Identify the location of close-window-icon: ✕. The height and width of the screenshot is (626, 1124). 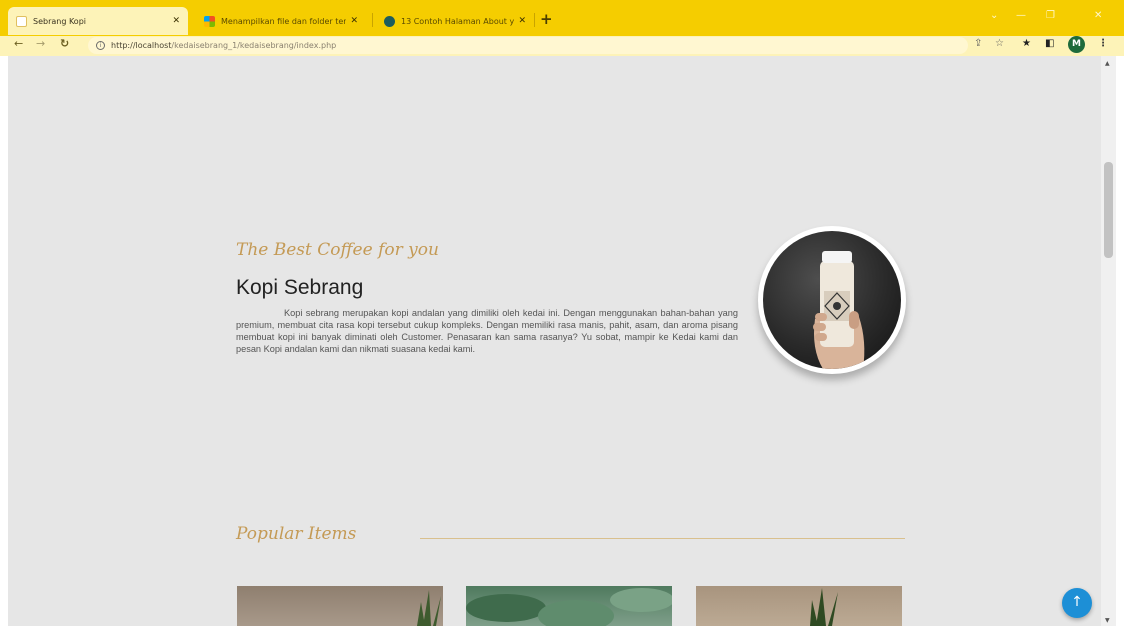
(1098, 15).